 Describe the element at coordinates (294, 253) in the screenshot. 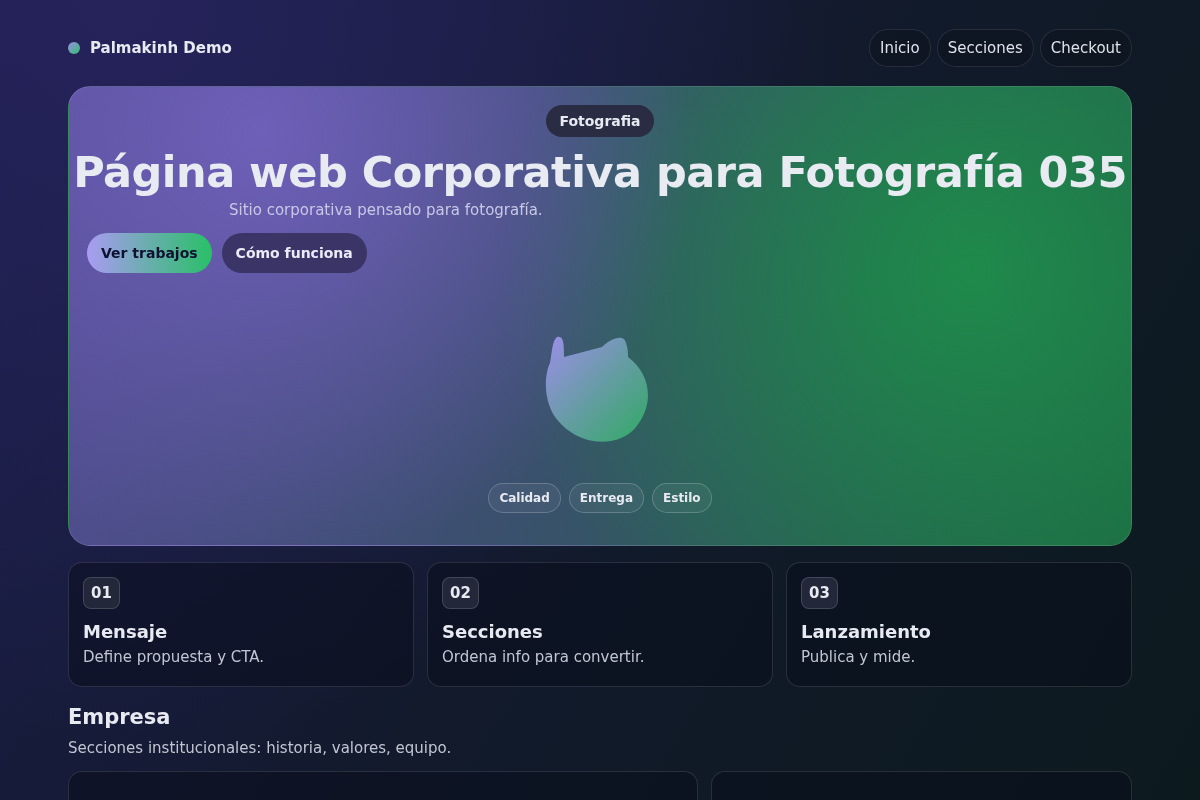

I see `hero-button: Cómo funciona` at that location.